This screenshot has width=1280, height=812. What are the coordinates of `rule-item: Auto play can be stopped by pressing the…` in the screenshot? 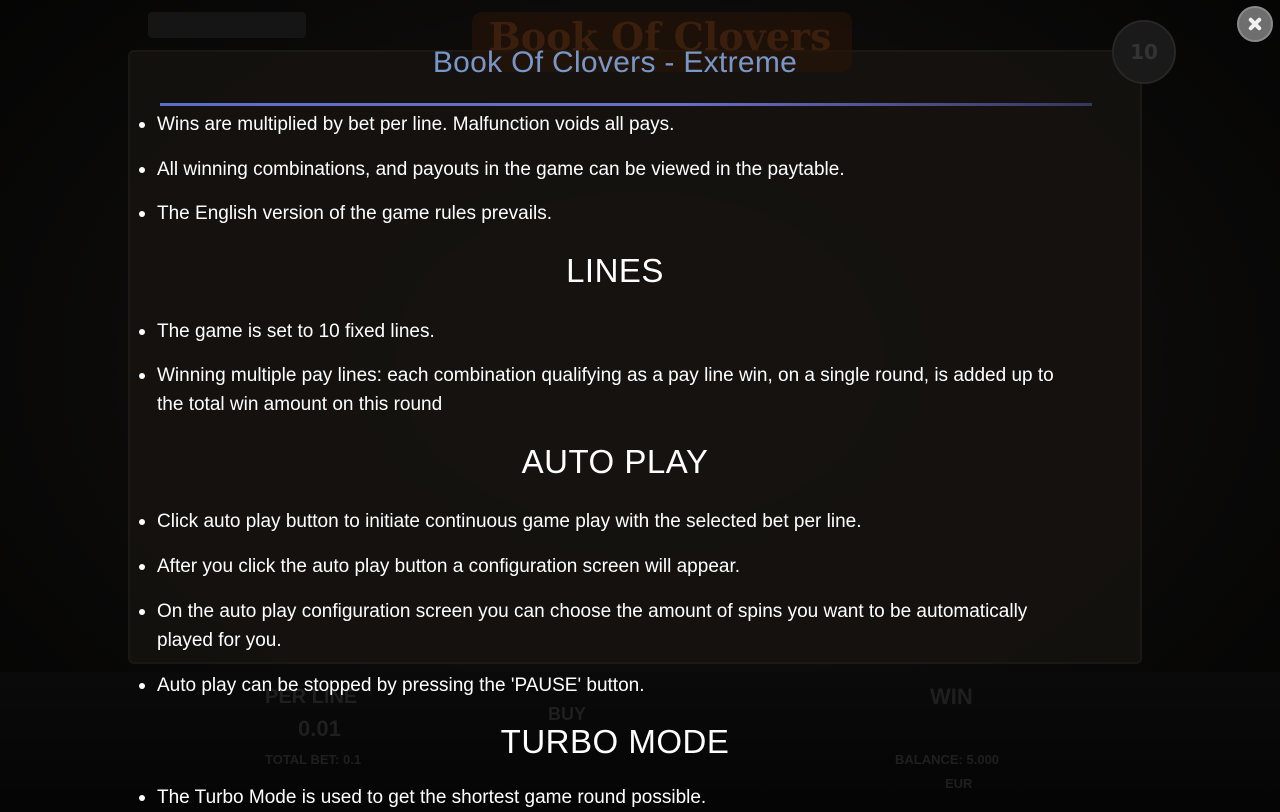 It's located at (608, 685).